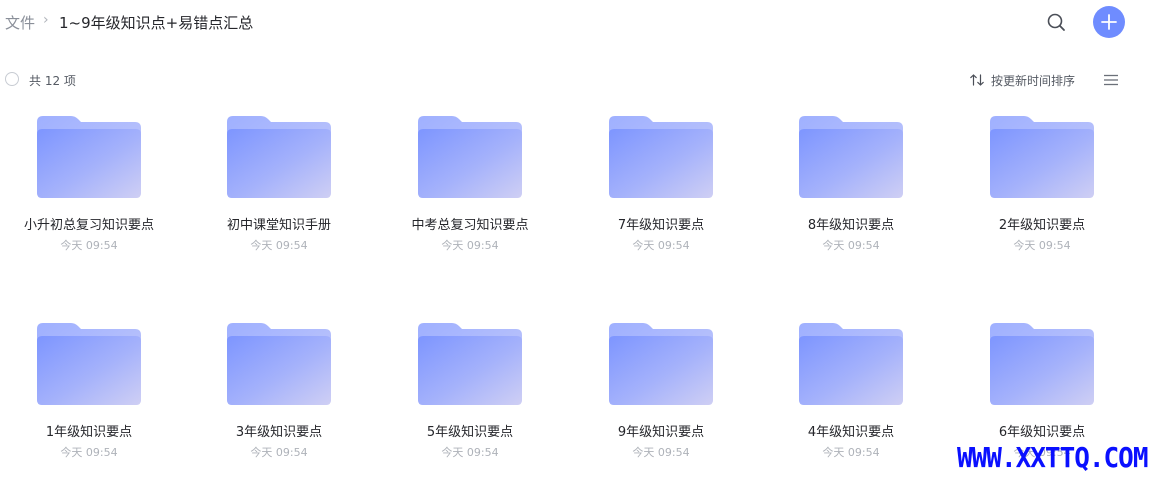 Image resolution: width=1154 pixels, height=501 pixels. What do you see at coordinates (88, 225) in the screenshot?
I see `folder-name: 小升初总复习知识要点` at bounding box center [88, 225].